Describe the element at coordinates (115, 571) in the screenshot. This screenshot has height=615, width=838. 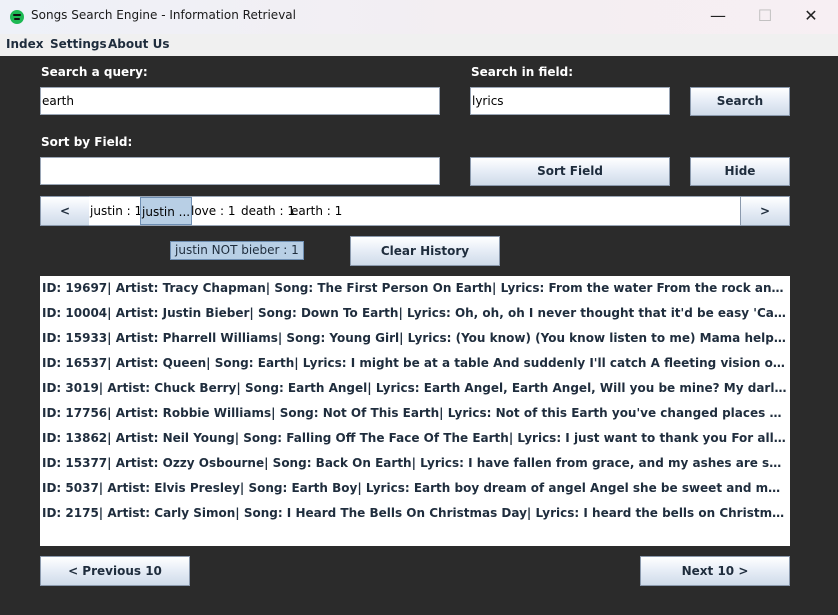
I see `previous-page-button: < Previous 10` at that location.